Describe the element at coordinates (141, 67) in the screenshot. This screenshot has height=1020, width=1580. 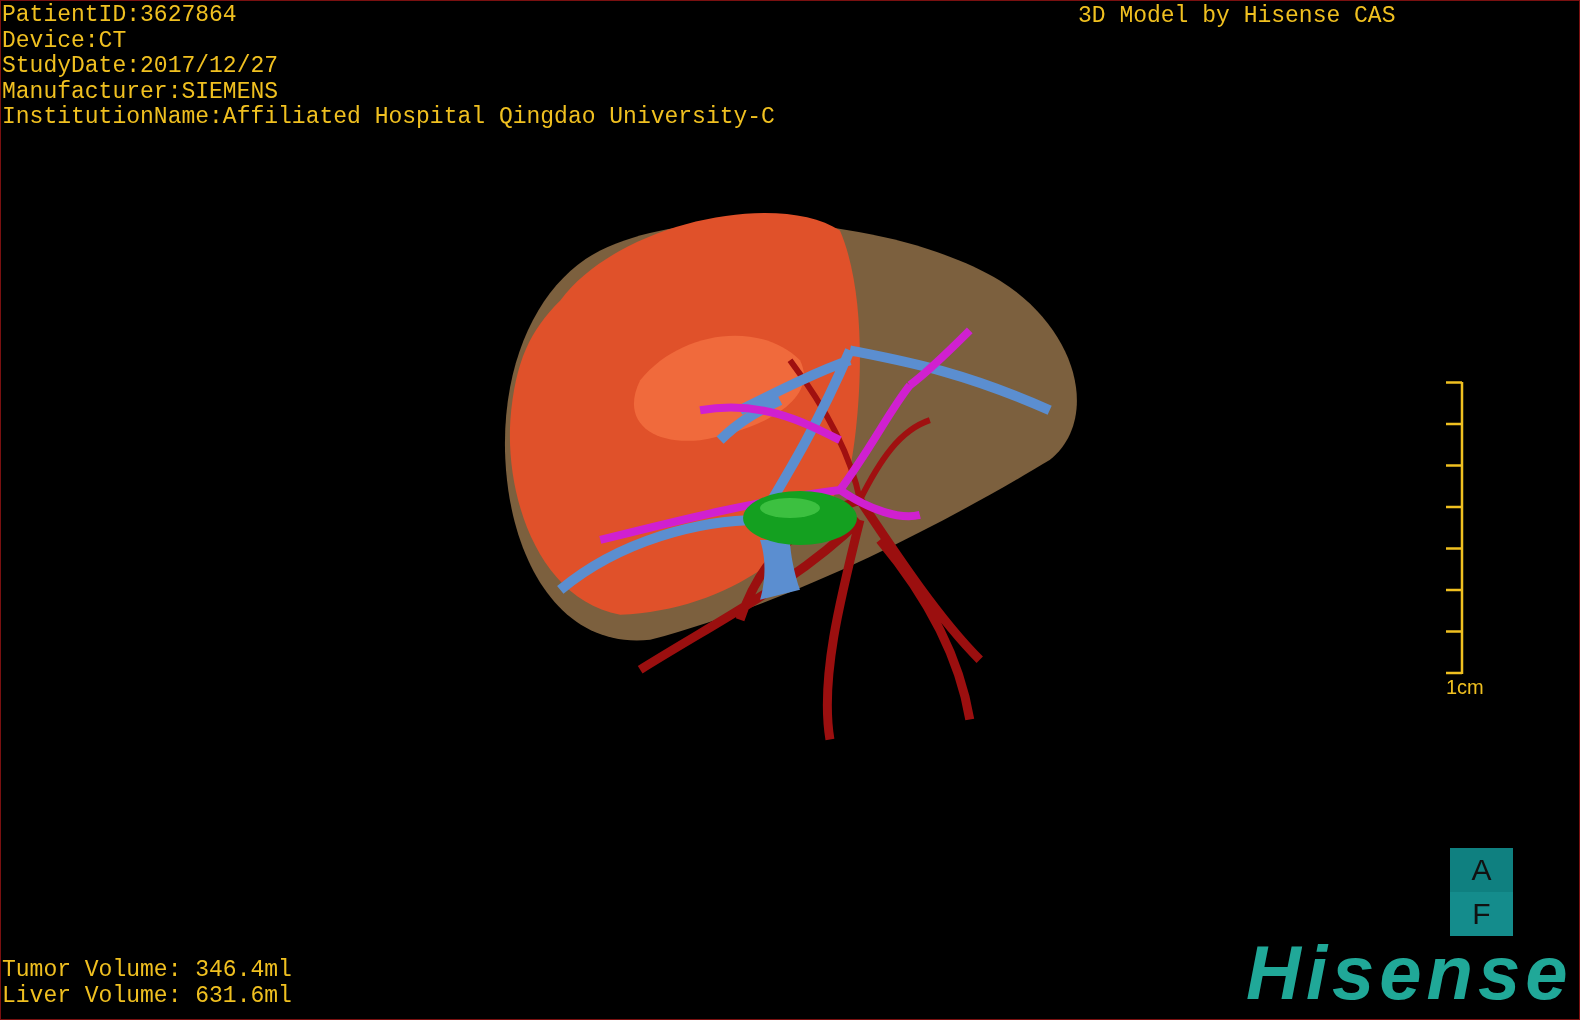
I see `info-text: StudyDate:2017/12/27` at that location.